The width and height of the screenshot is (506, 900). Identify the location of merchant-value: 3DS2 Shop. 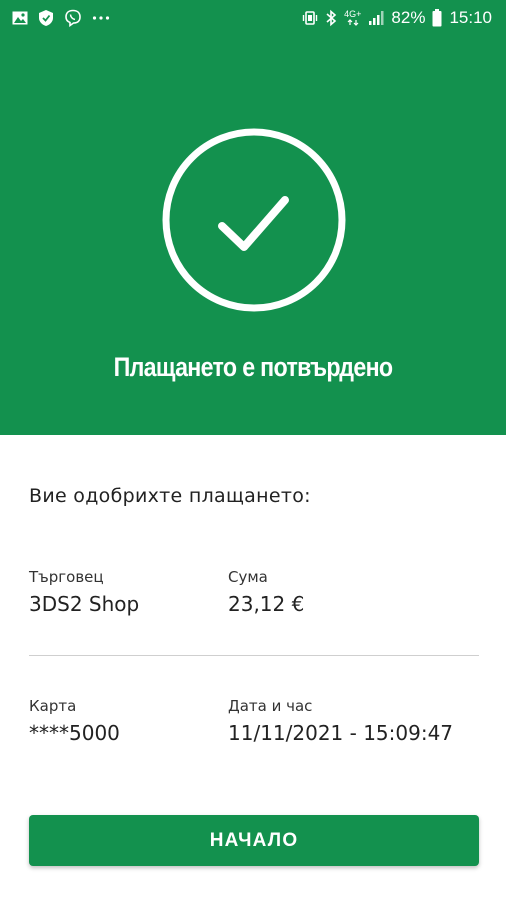
(84, 604).